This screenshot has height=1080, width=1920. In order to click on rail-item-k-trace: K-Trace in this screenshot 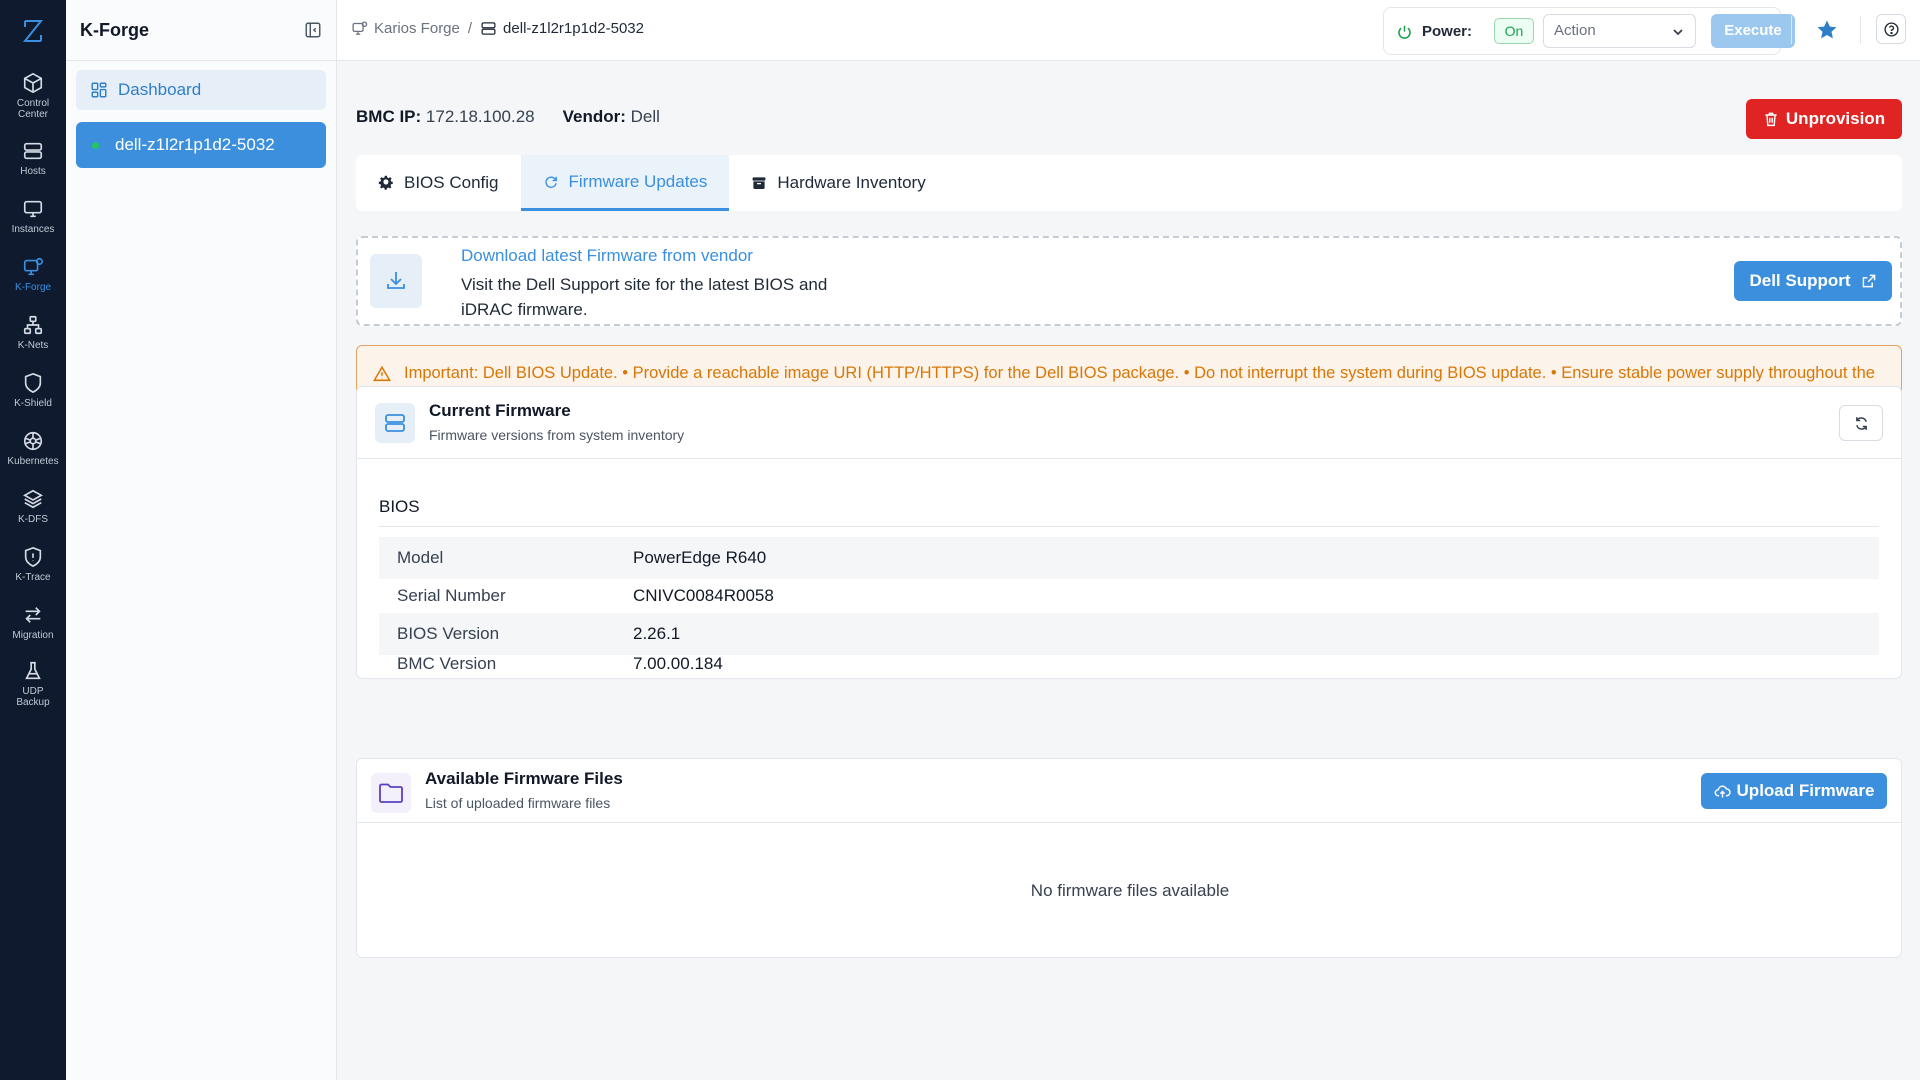, I will do `click(33, 564)`.